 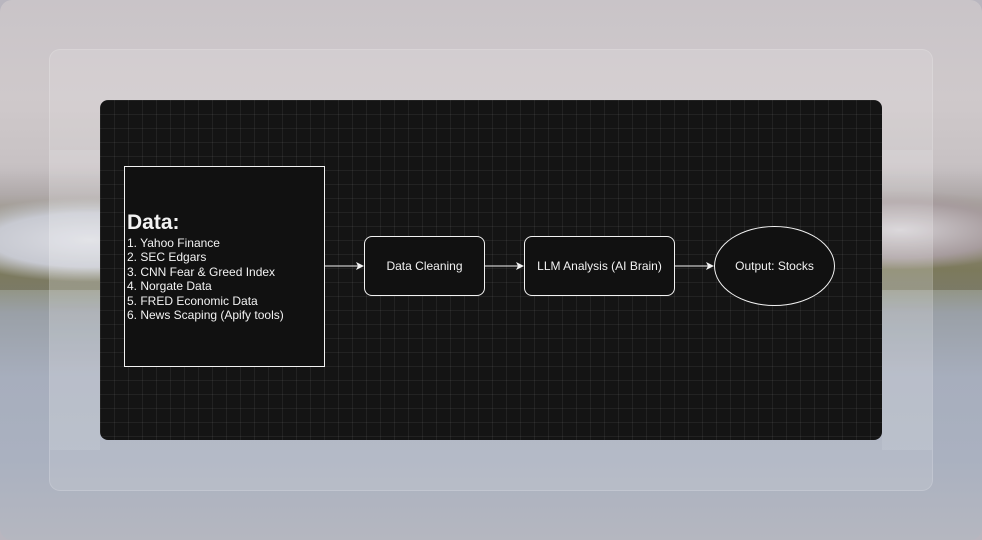 What do you see at coordinates (169, 286) in the screenshot?
I see `data-source-item: 4. Norgate Data` at bounding box center [169, 286].